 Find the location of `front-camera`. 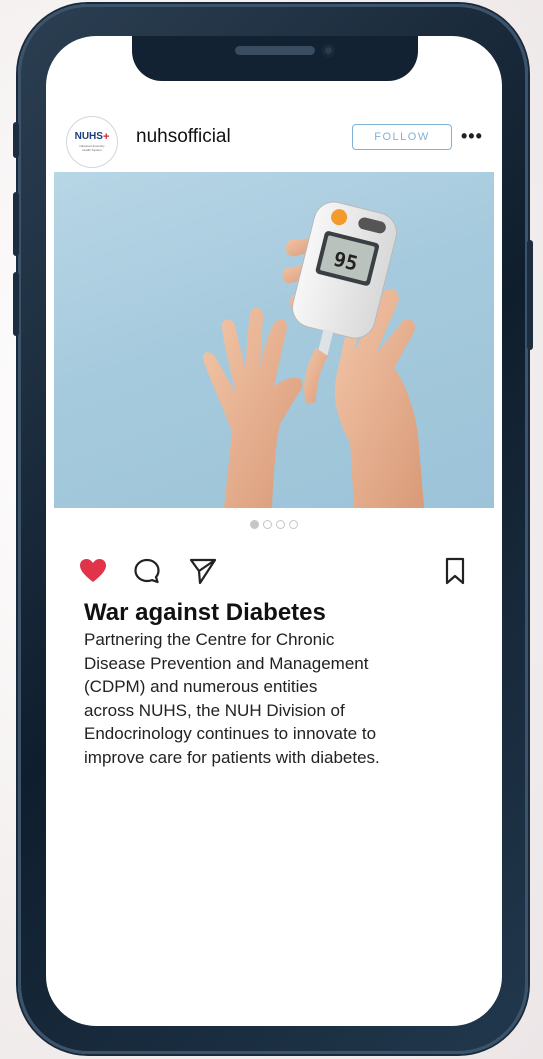

front-camera is located at coordinates (328, 50).